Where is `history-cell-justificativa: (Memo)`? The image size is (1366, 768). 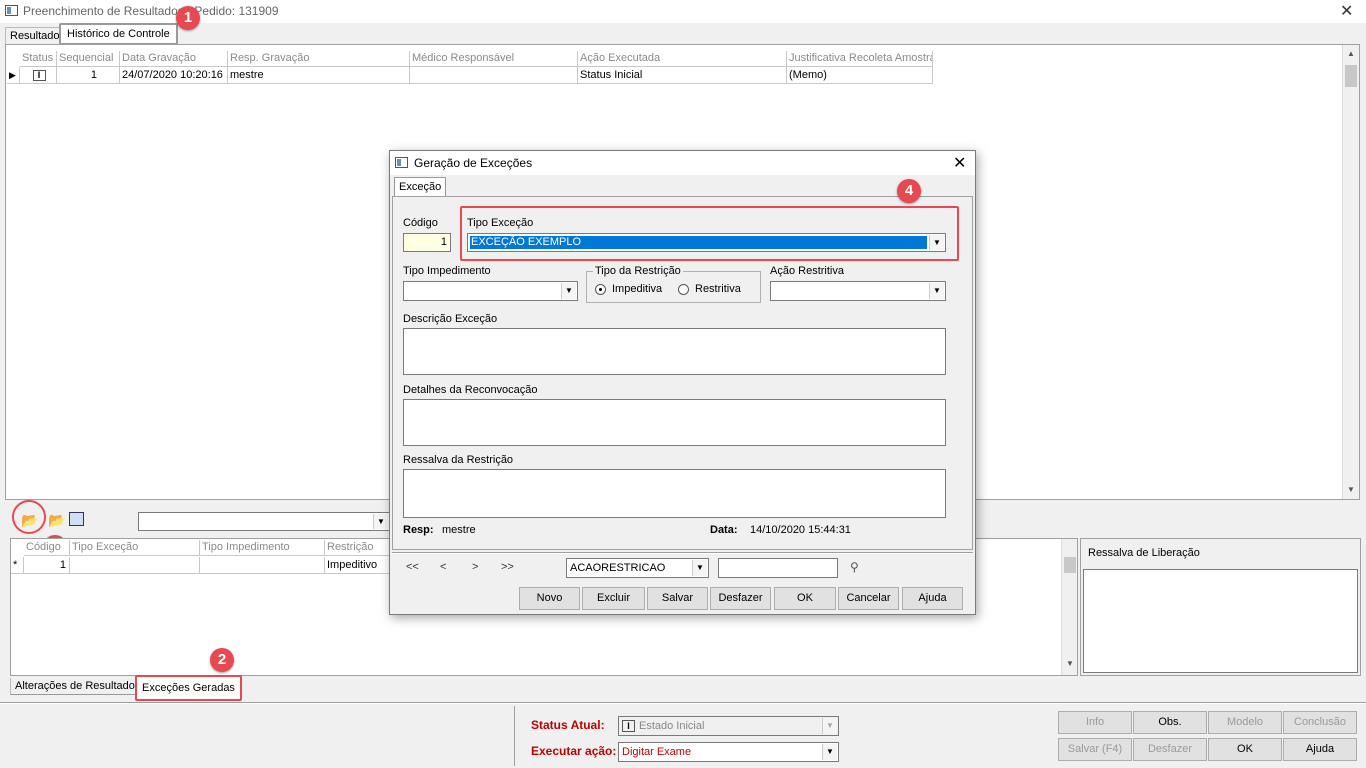
history-cell-justificativa: (Memo) is located at coordinates (860, 75).